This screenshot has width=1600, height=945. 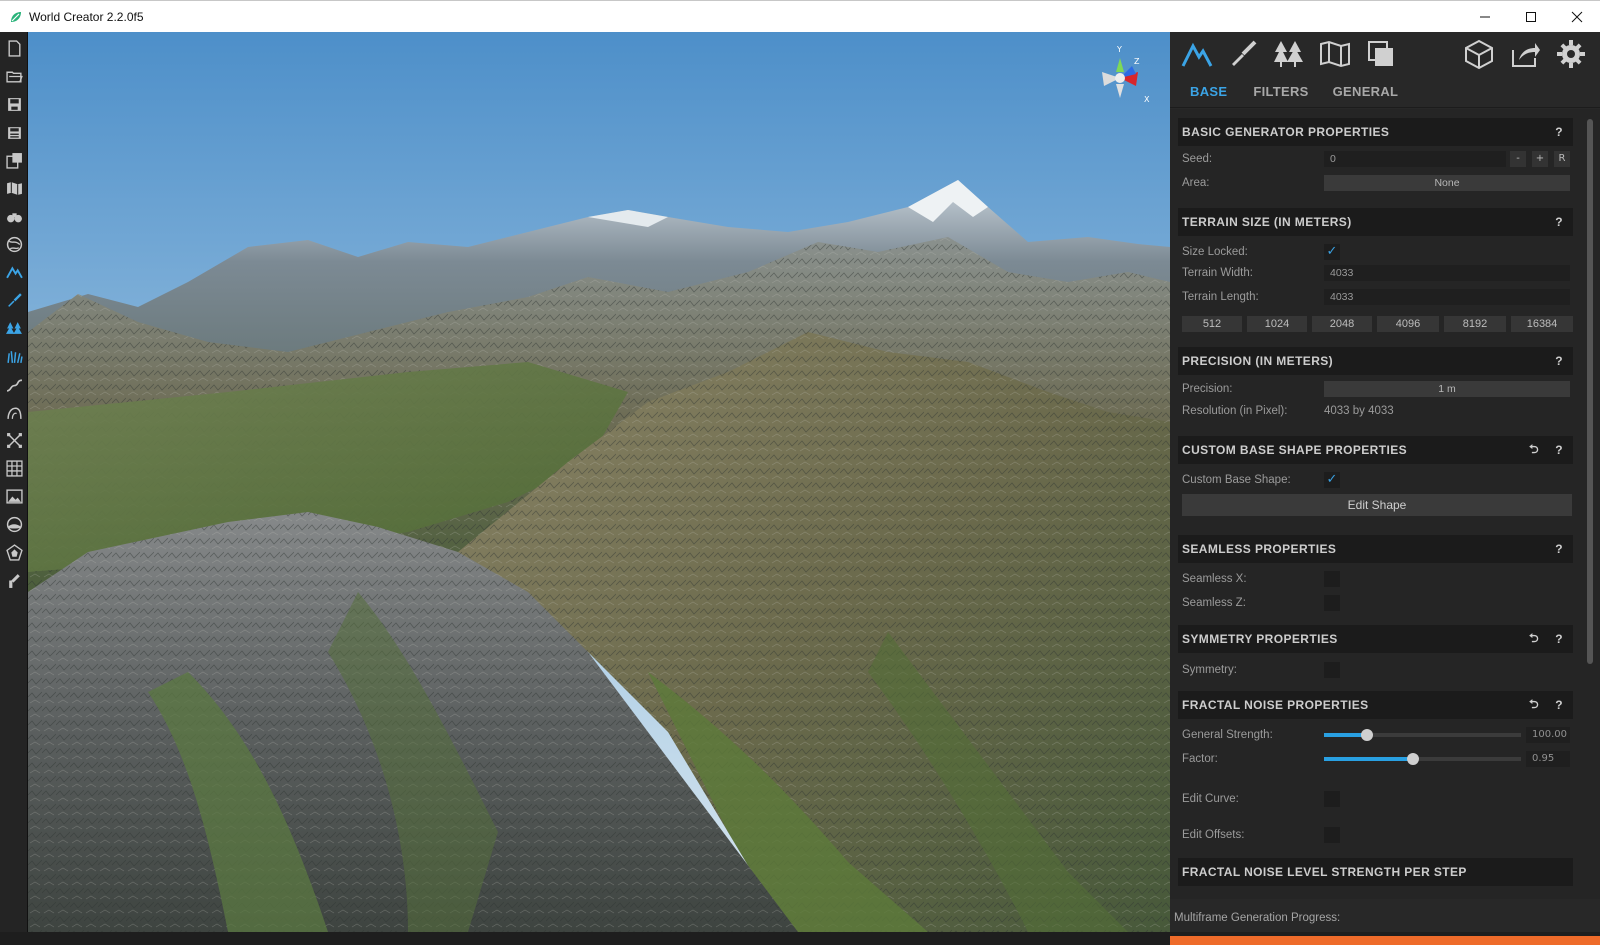 I want to click on open-file-button, so click(x=14, y=76).